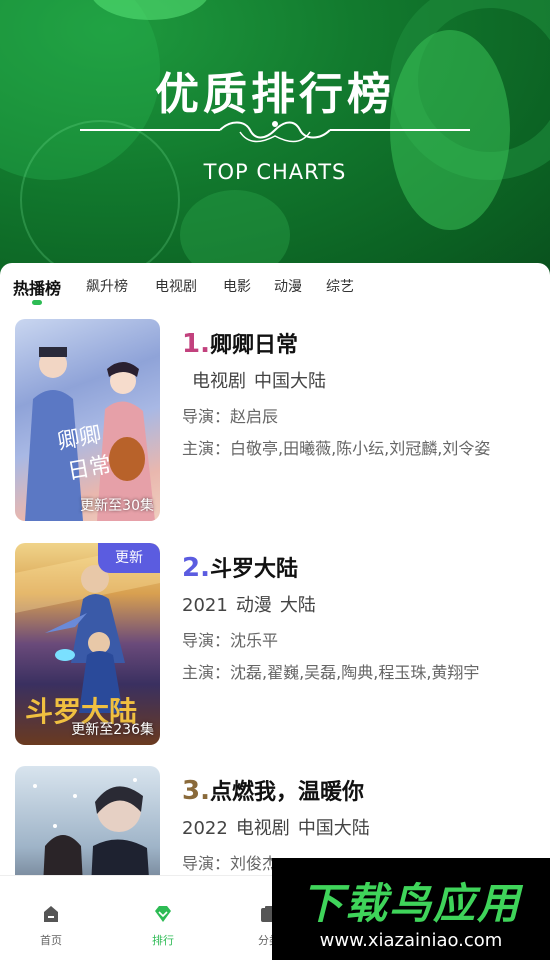  I want to click on tab-hot: 热播榜, so click(37, 287).